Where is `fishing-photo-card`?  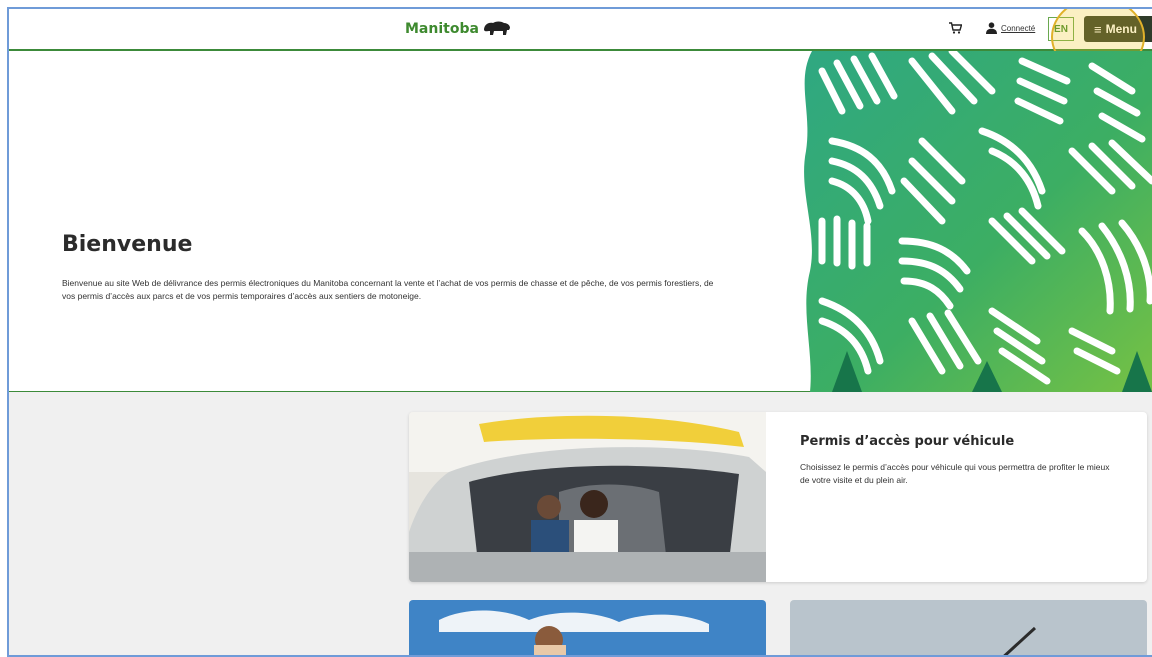
fishing-photo-card is located at coordinates (587, 628).